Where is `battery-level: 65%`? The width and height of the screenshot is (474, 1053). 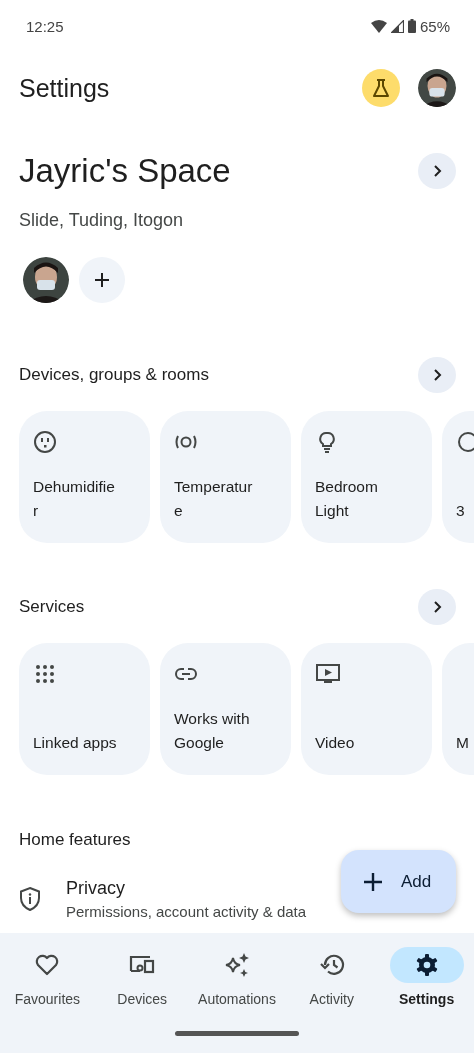 battery-level: 65% is located at coordinates (434, 26).